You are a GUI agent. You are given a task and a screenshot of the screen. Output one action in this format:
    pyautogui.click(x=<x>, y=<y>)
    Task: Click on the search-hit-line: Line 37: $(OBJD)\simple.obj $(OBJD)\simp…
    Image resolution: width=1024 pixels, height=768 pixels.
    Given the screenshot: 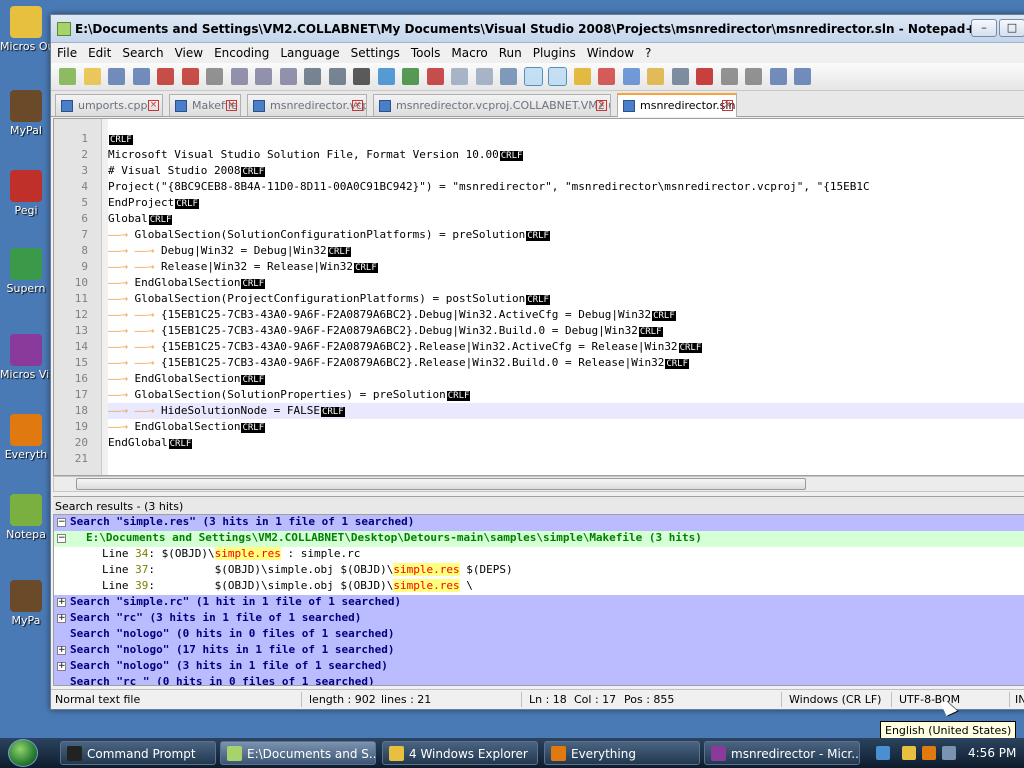 What is the action you would take?
    pyautogui.click(x=539, y=571)
    